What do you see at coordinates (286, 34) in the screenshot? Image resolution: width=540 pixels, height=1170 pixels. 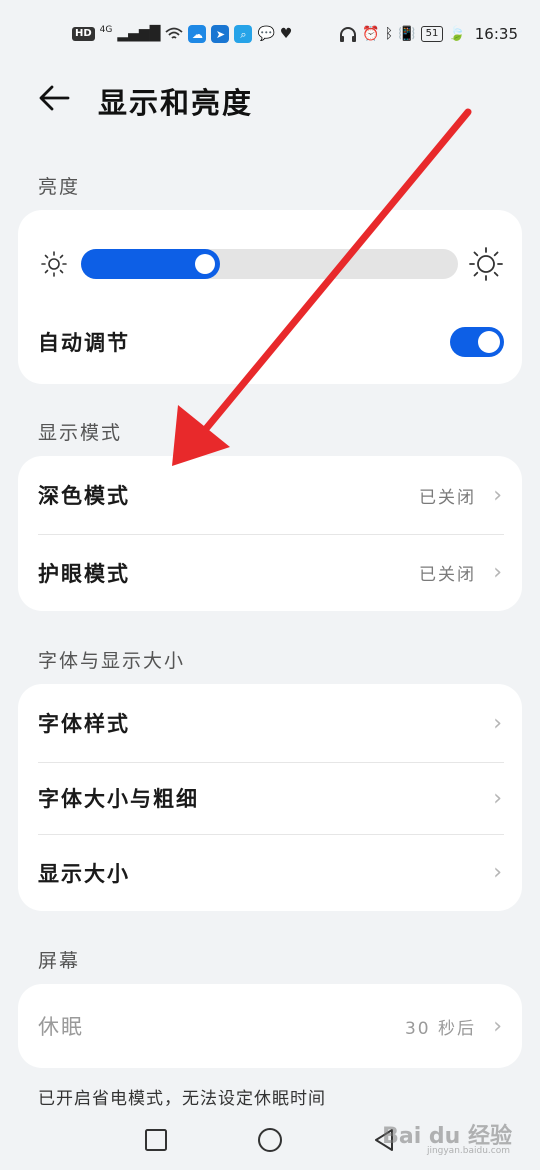 I see `health-icon: ♥` at bounding box center [286, 34].